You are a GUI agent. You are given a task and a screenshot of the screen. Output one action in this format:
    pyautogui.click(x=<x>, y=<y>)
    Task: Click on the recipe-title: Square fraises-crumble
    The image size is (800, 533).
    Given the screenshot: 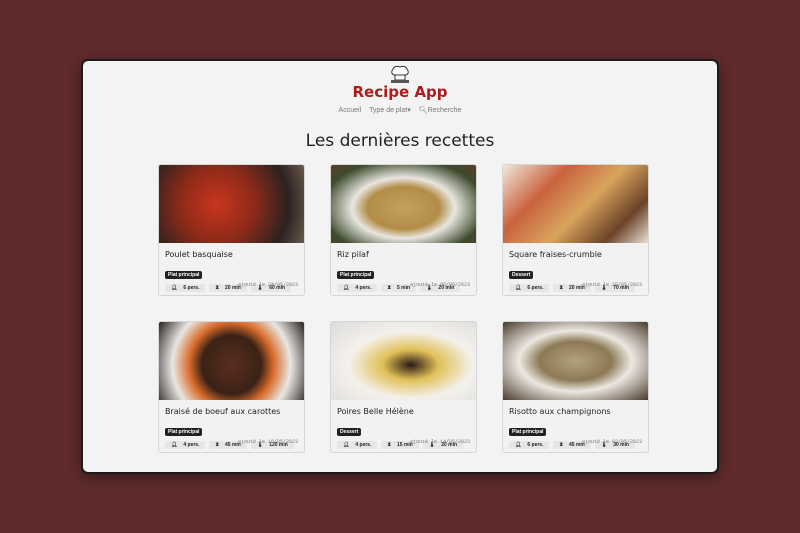 What is the action you would take?
    pyautogui.click(x=575, y=254)
    